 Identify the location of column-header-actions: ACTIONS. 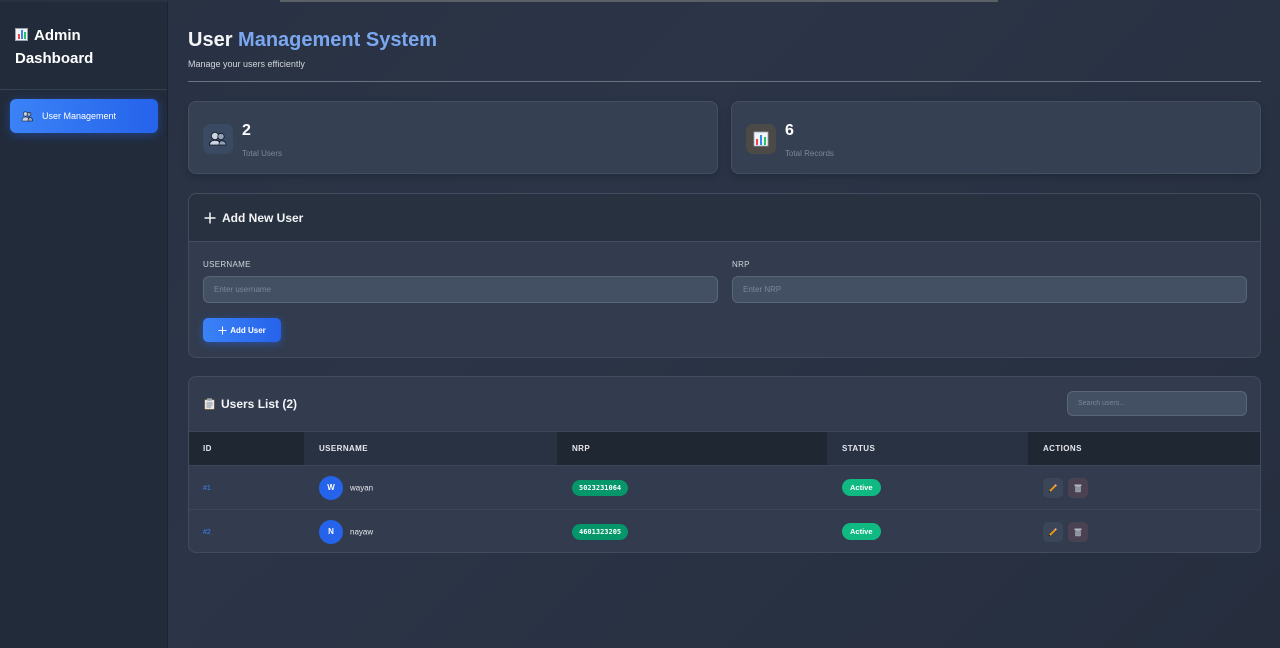
(1144, 448).